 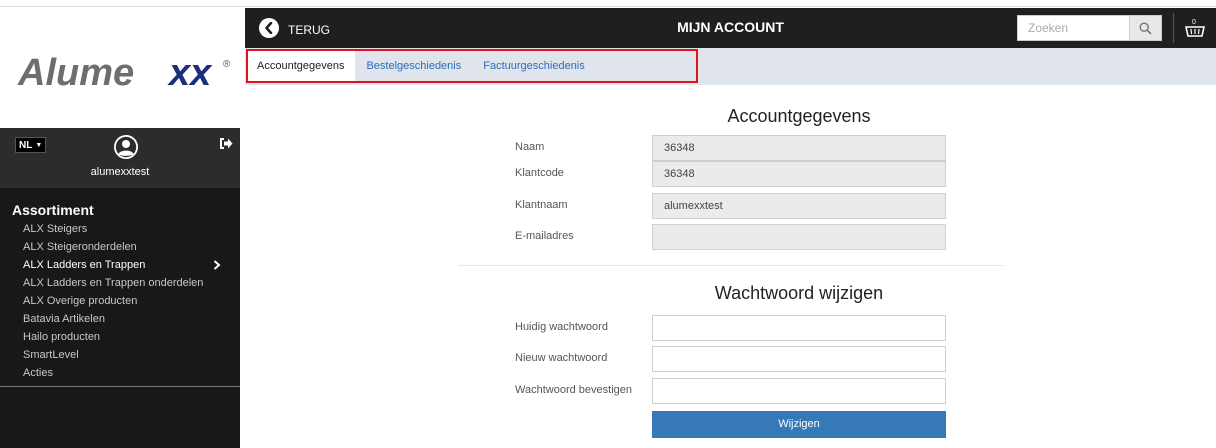 What do you see at coordinates (26, 145) in the screenshot?
I see `language-value: NL` at bounding box center [26, 145].